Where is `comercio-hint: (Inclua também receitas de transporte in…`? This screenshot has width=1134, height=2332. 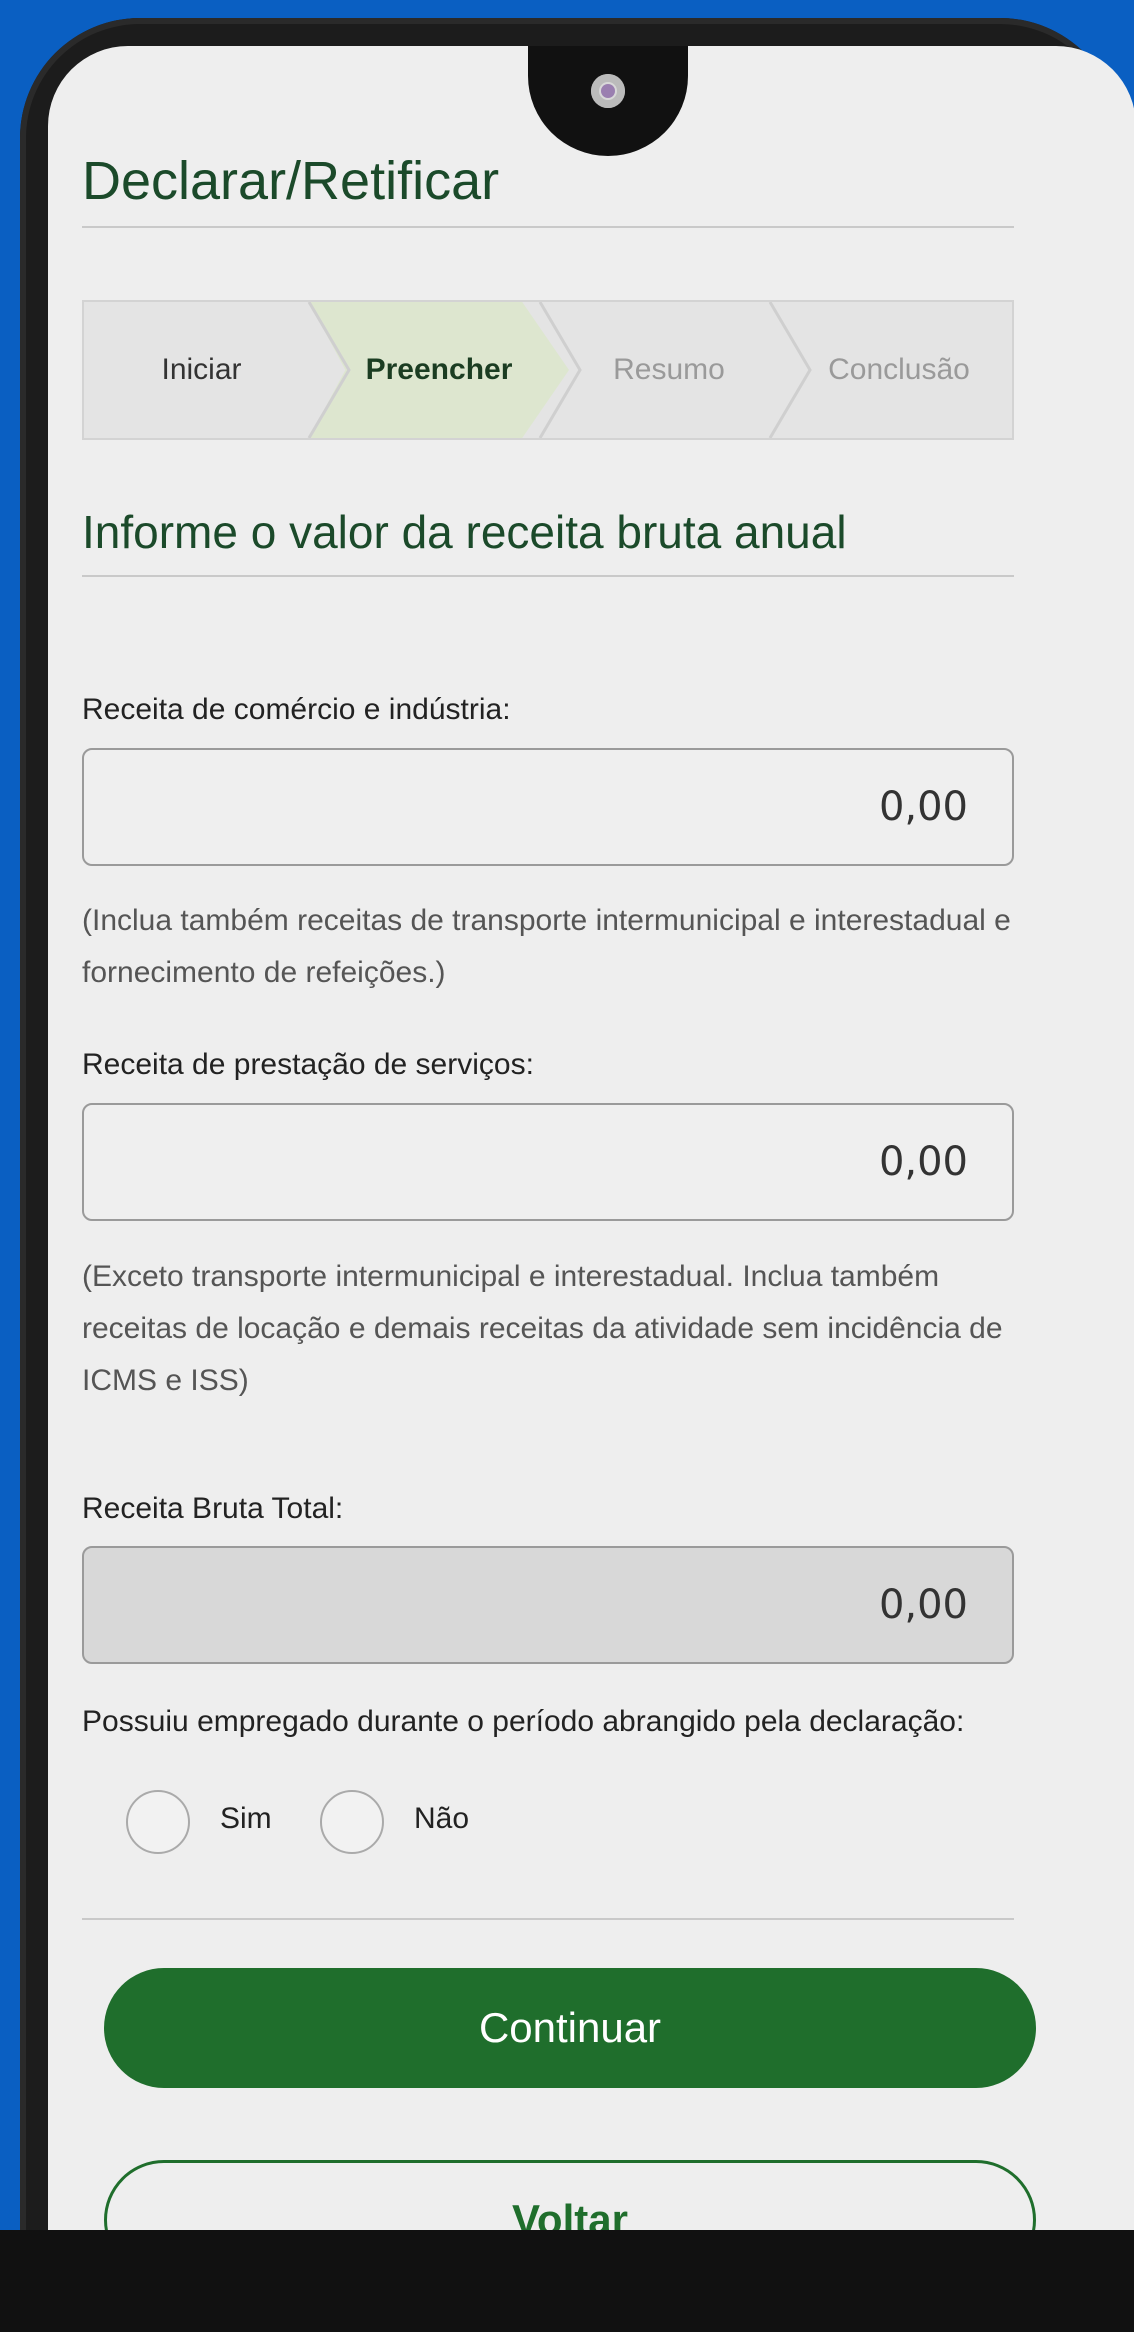 comercio-hint: (Inclua também receitas de transporte in… is located at coordinates (546, 946).